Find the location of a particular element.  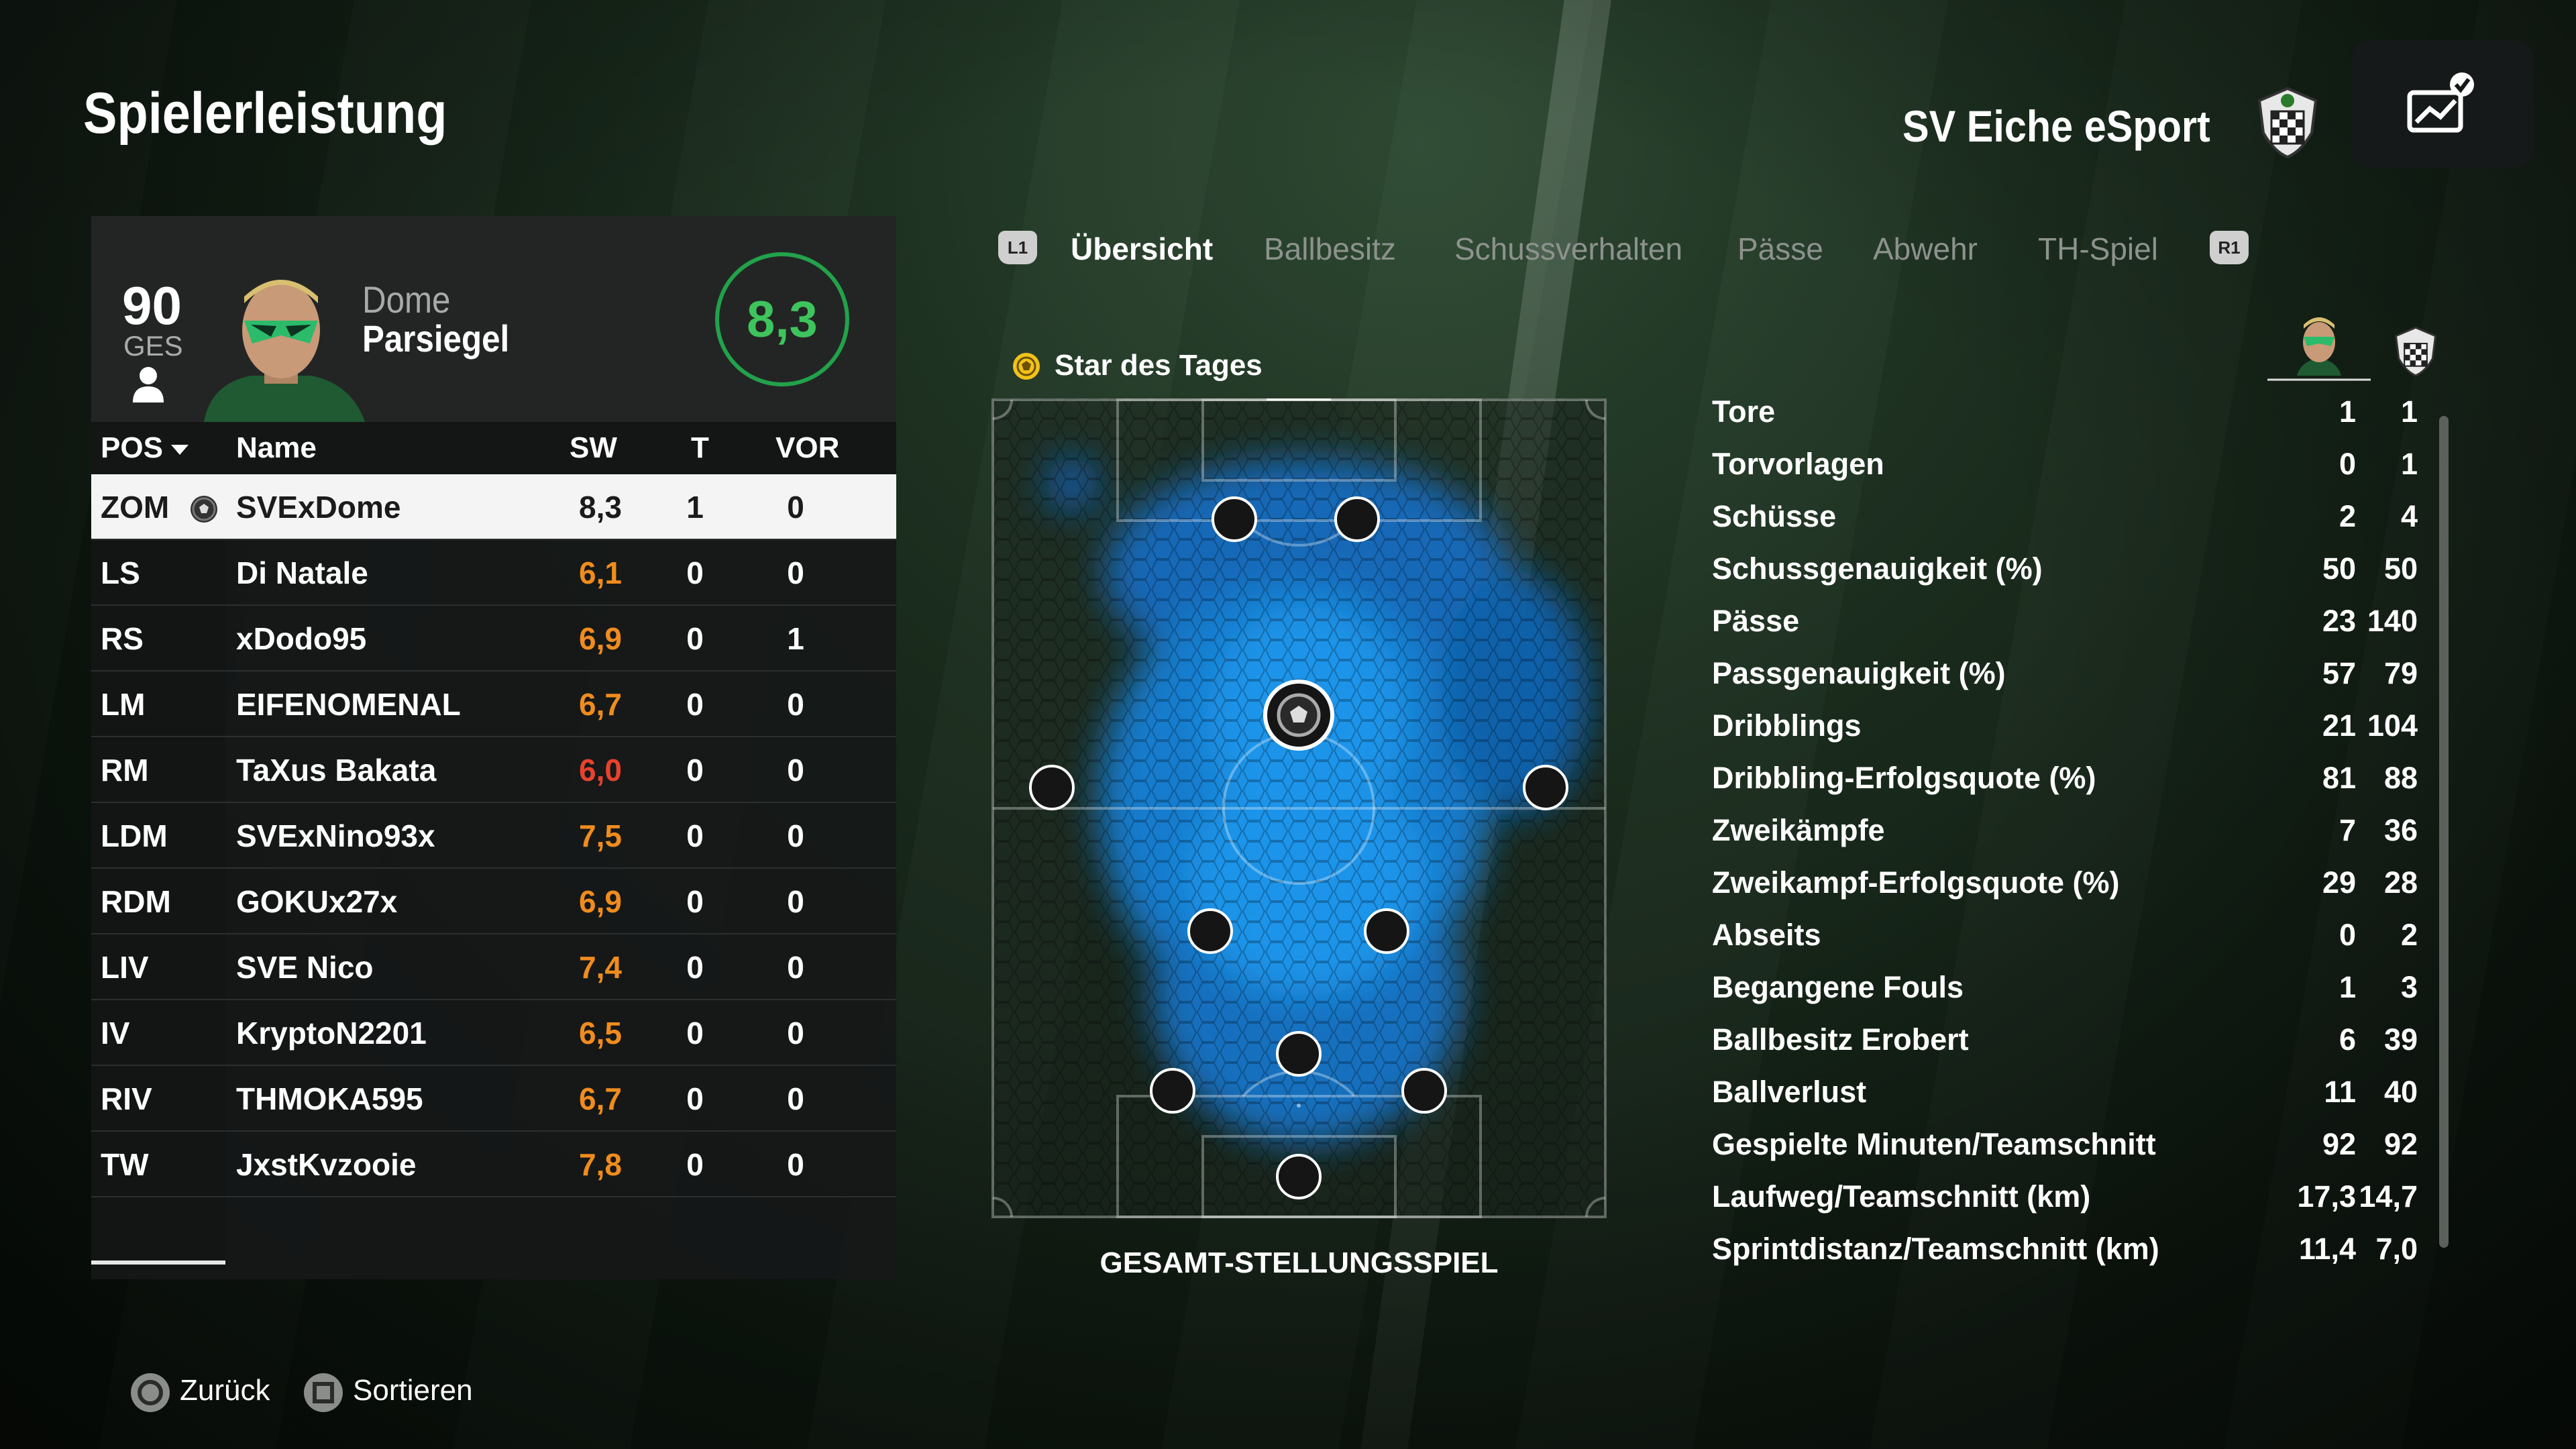

stat-player-value: 21 is located at coordinates (2339, 725).